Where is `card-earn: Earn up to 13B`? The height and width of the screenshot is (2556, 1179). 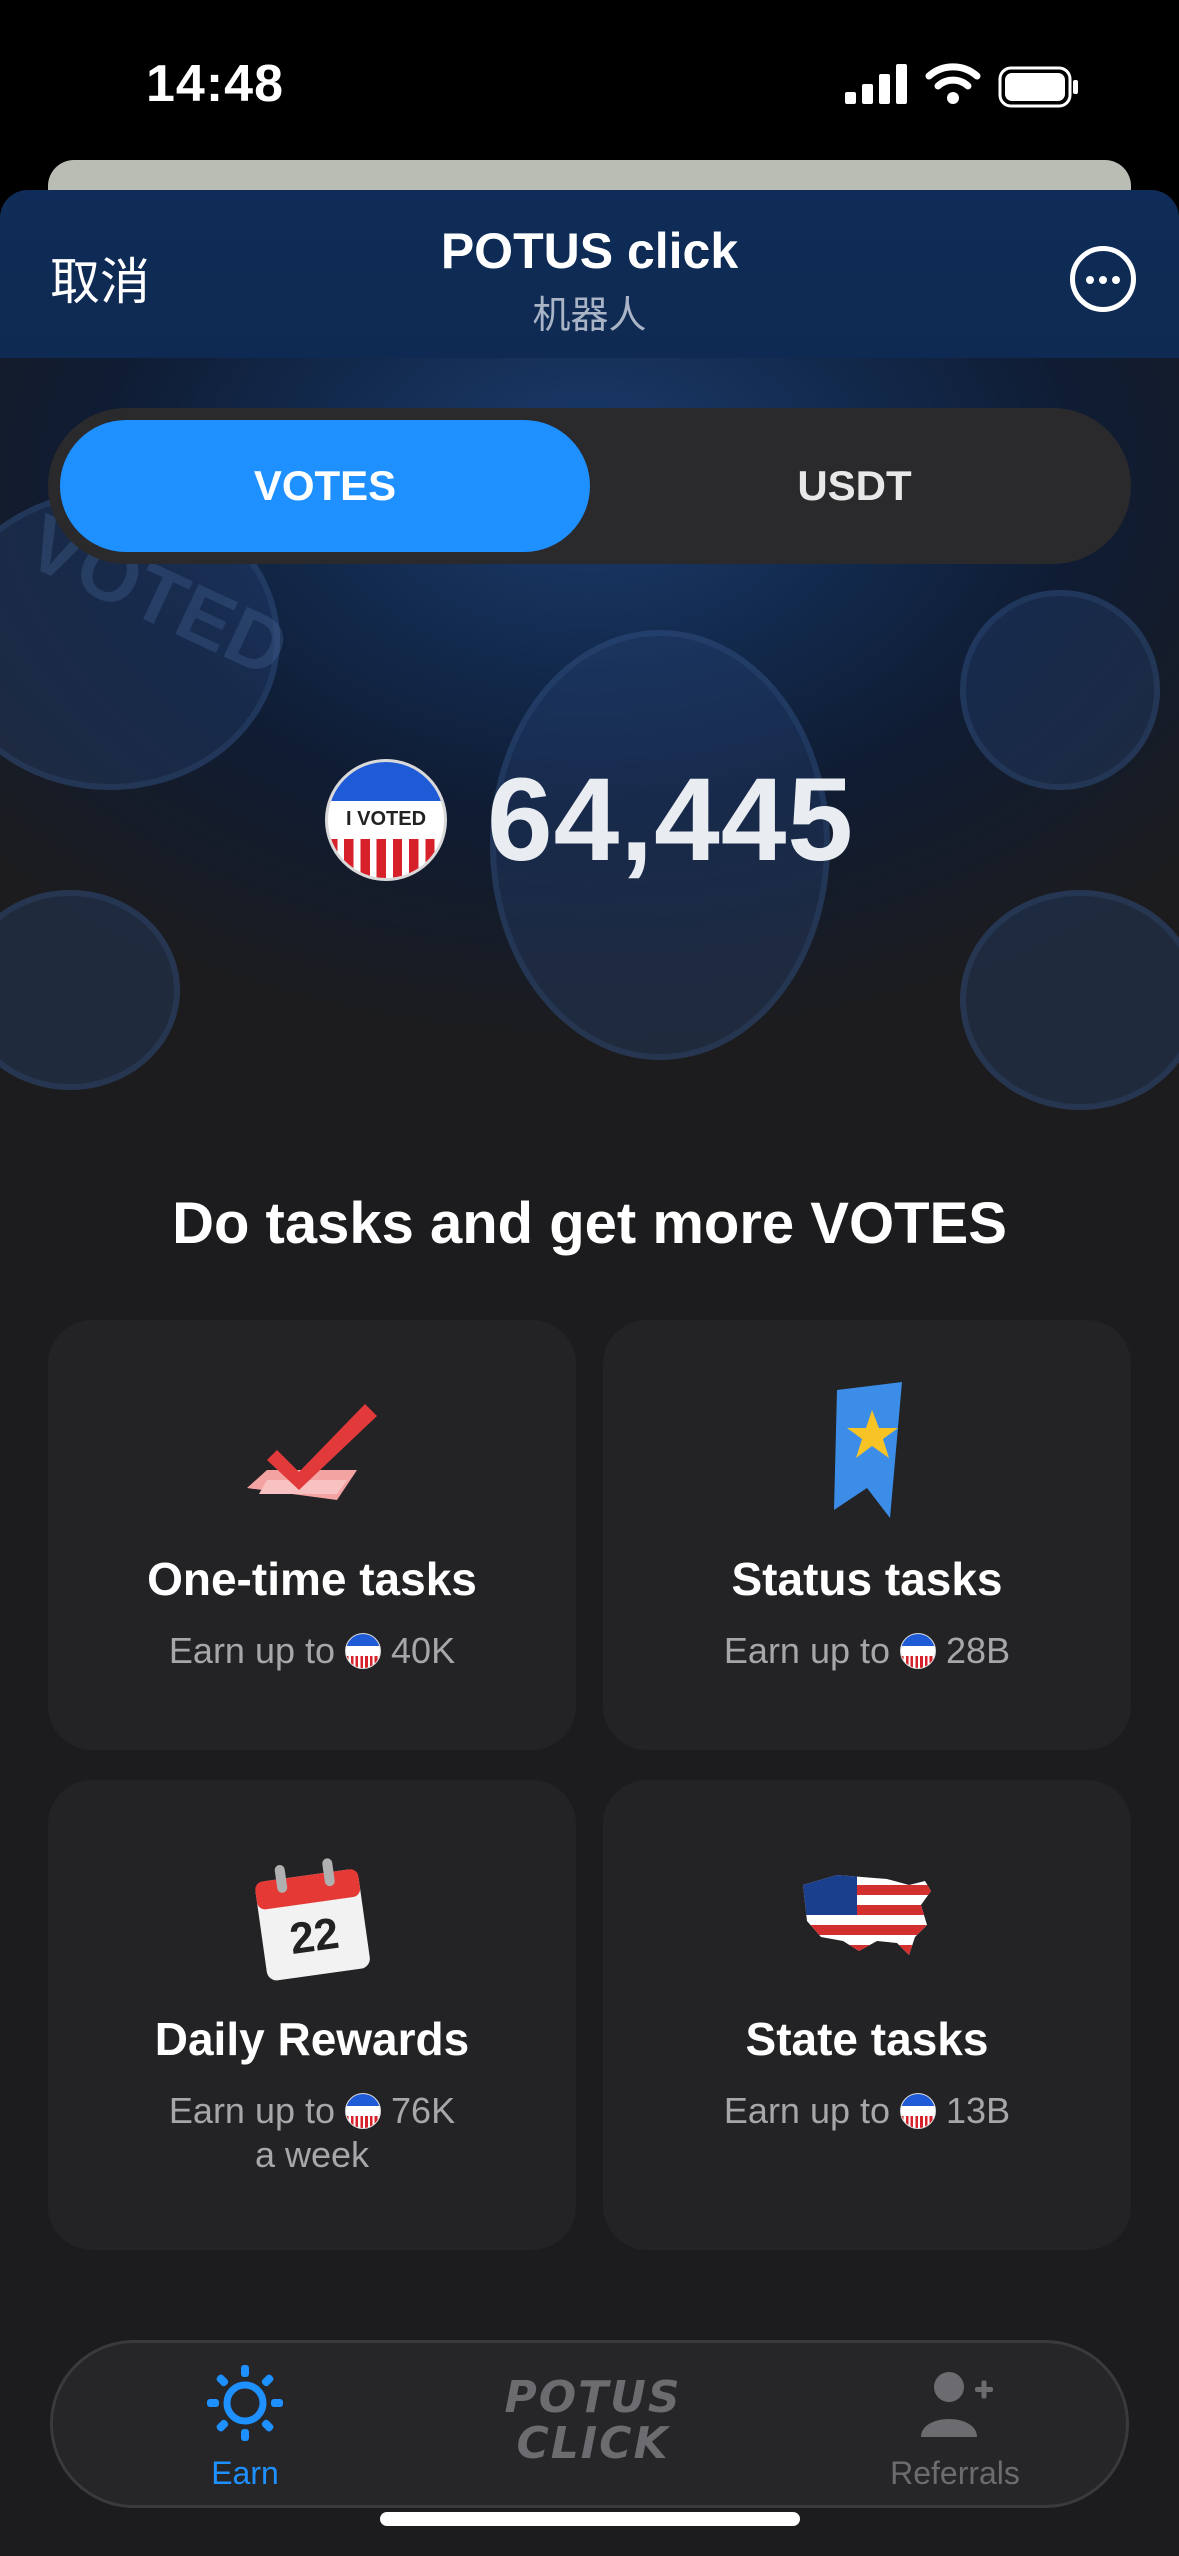
card-earn: Earn up to 13B is located at coordinates (867, 2110).